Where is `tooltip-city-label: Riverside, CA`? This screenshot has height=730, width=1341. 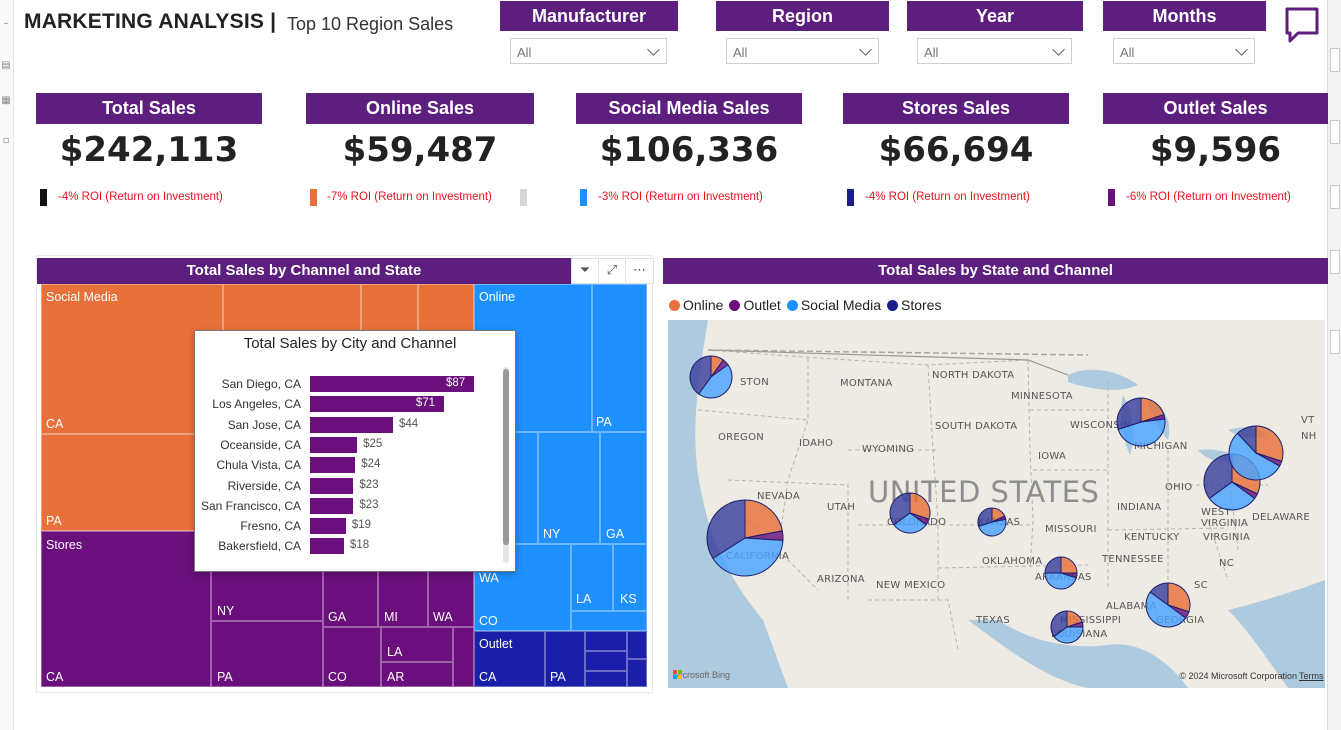
tooltip-city-label: Riverside, CA is located at coordinates (264, 485).